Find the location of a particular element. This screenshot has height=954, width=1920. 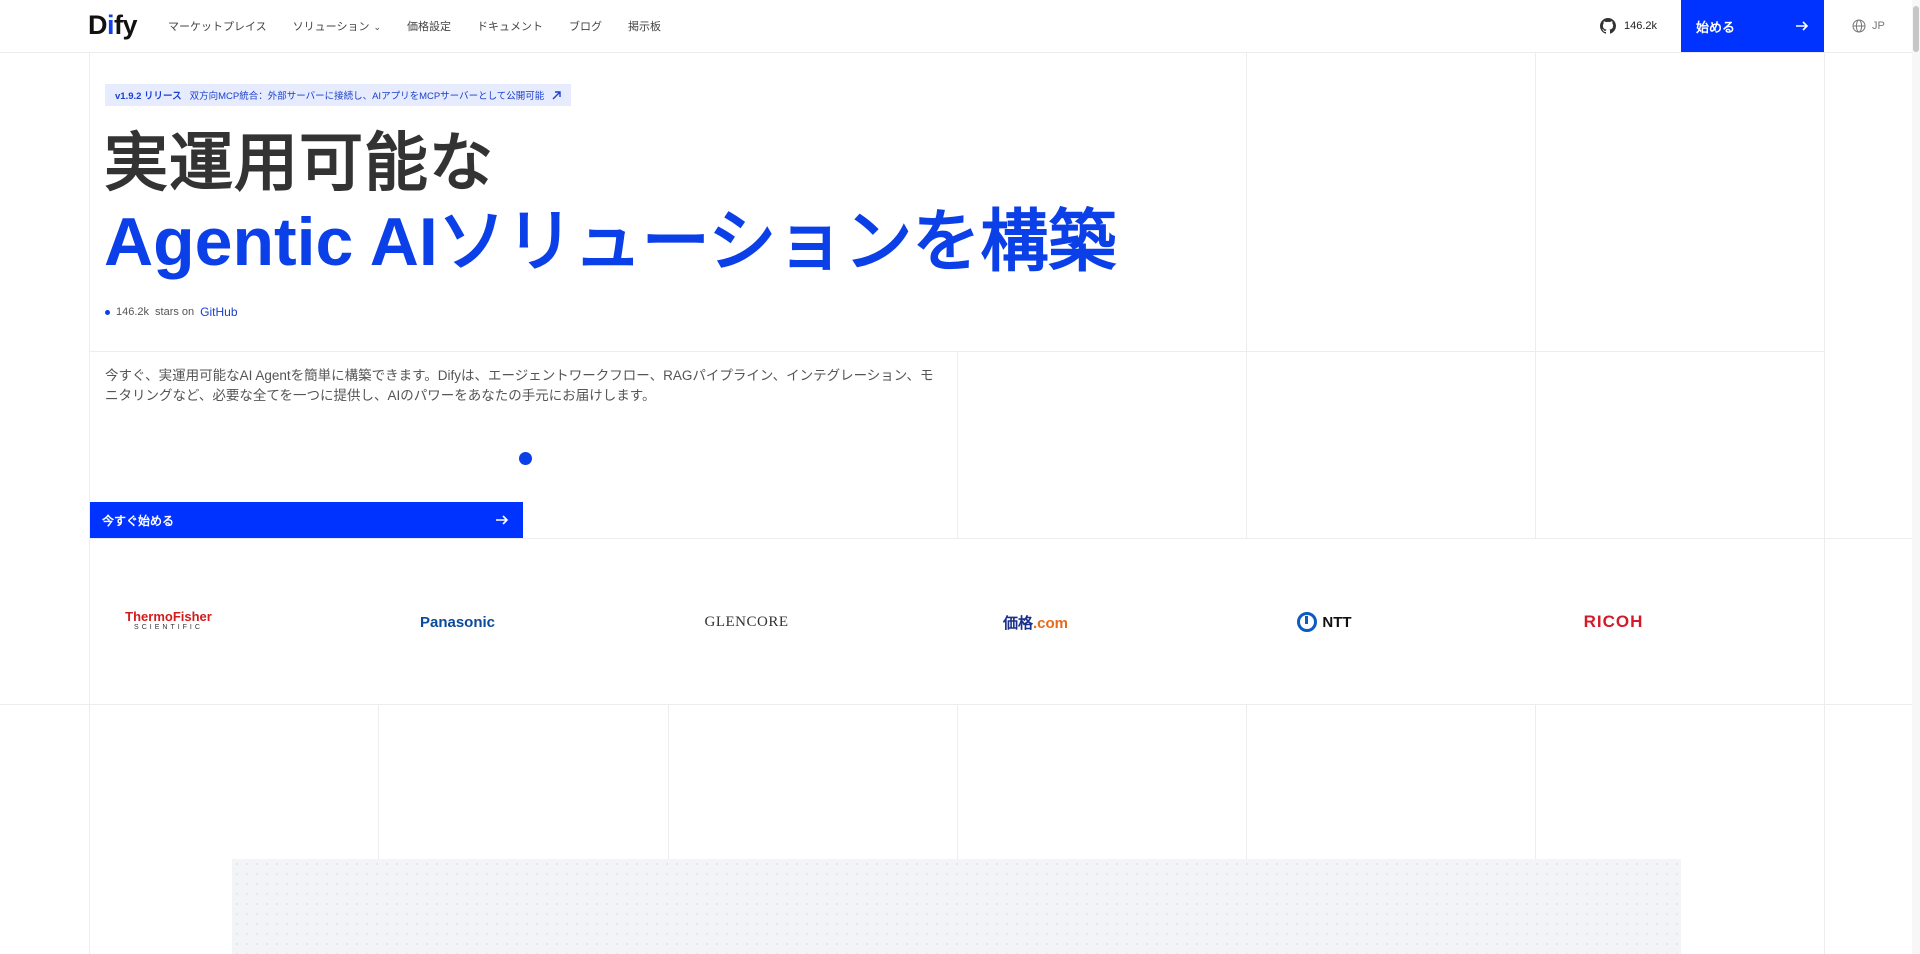

release-text: 双方向MCP統合：外部サーバーに接続し、AIアプリをMCPサーバーとして公開可能 is located at coordinates (367, 96).